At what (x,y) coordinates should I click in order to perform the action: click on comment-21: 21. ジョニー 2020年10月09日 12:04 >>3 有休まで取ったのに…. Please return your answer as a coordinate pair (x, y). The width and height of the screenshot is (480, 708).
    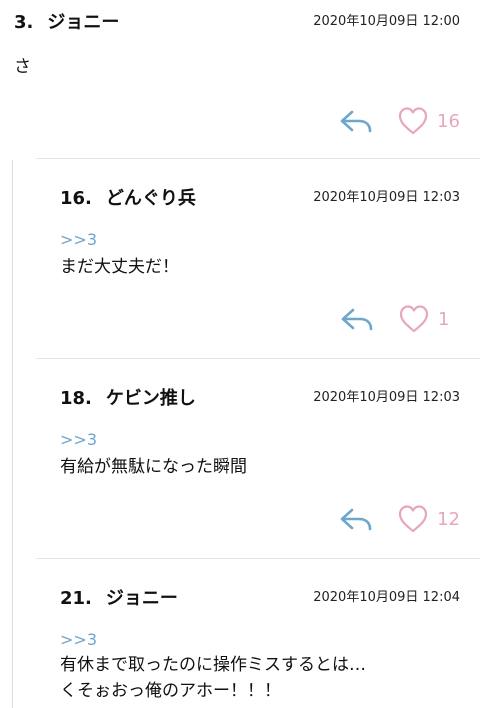
    Looking at the image, I should click on (260, 646).